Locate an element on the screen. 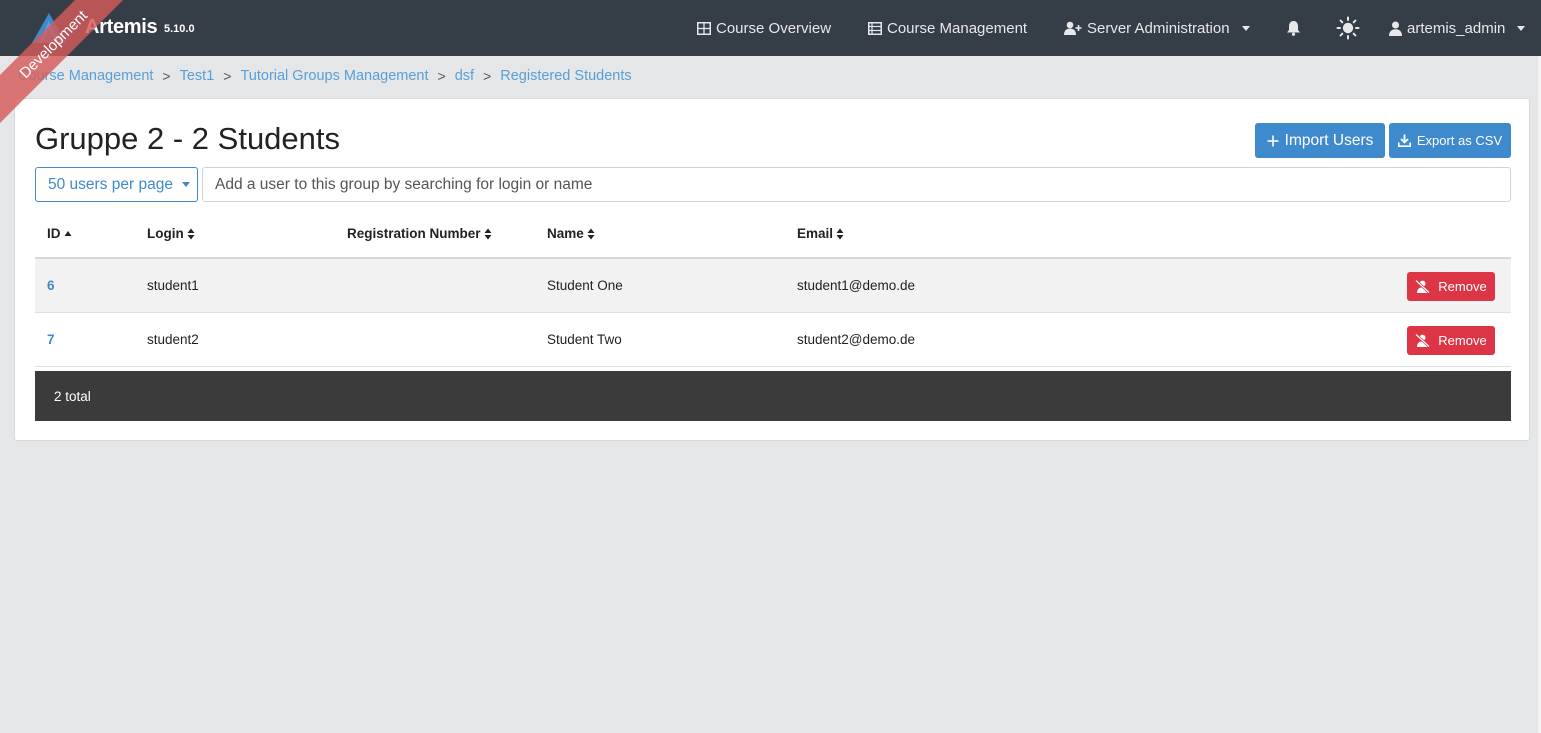 This screenshot has height=733, width=1541. download-icon is located at coordinates (1404, 140).